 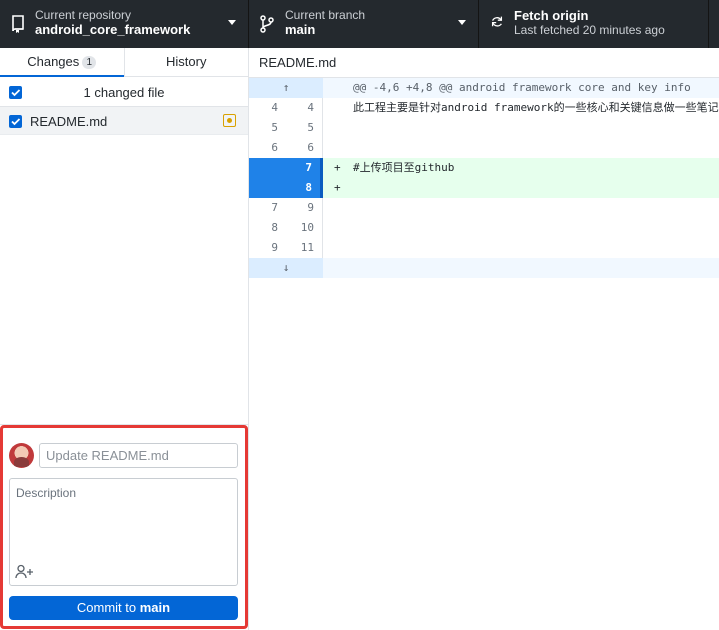 I want to click on commit-button: Commit to main, so click(x=123, y=608).